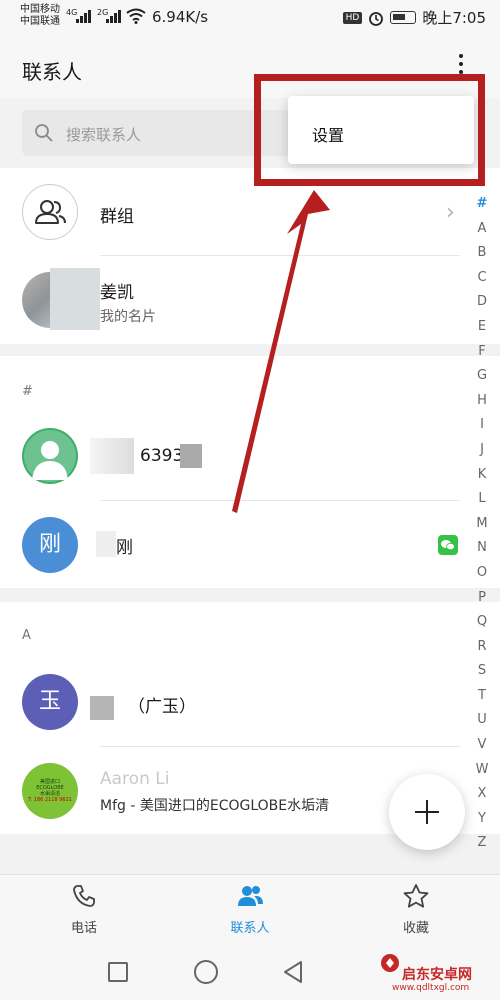 The height and width of the screenshot is (1000, 500). Describe the element at coordinates (416, 896) in the screenshot. I see `star-icon` at that location.